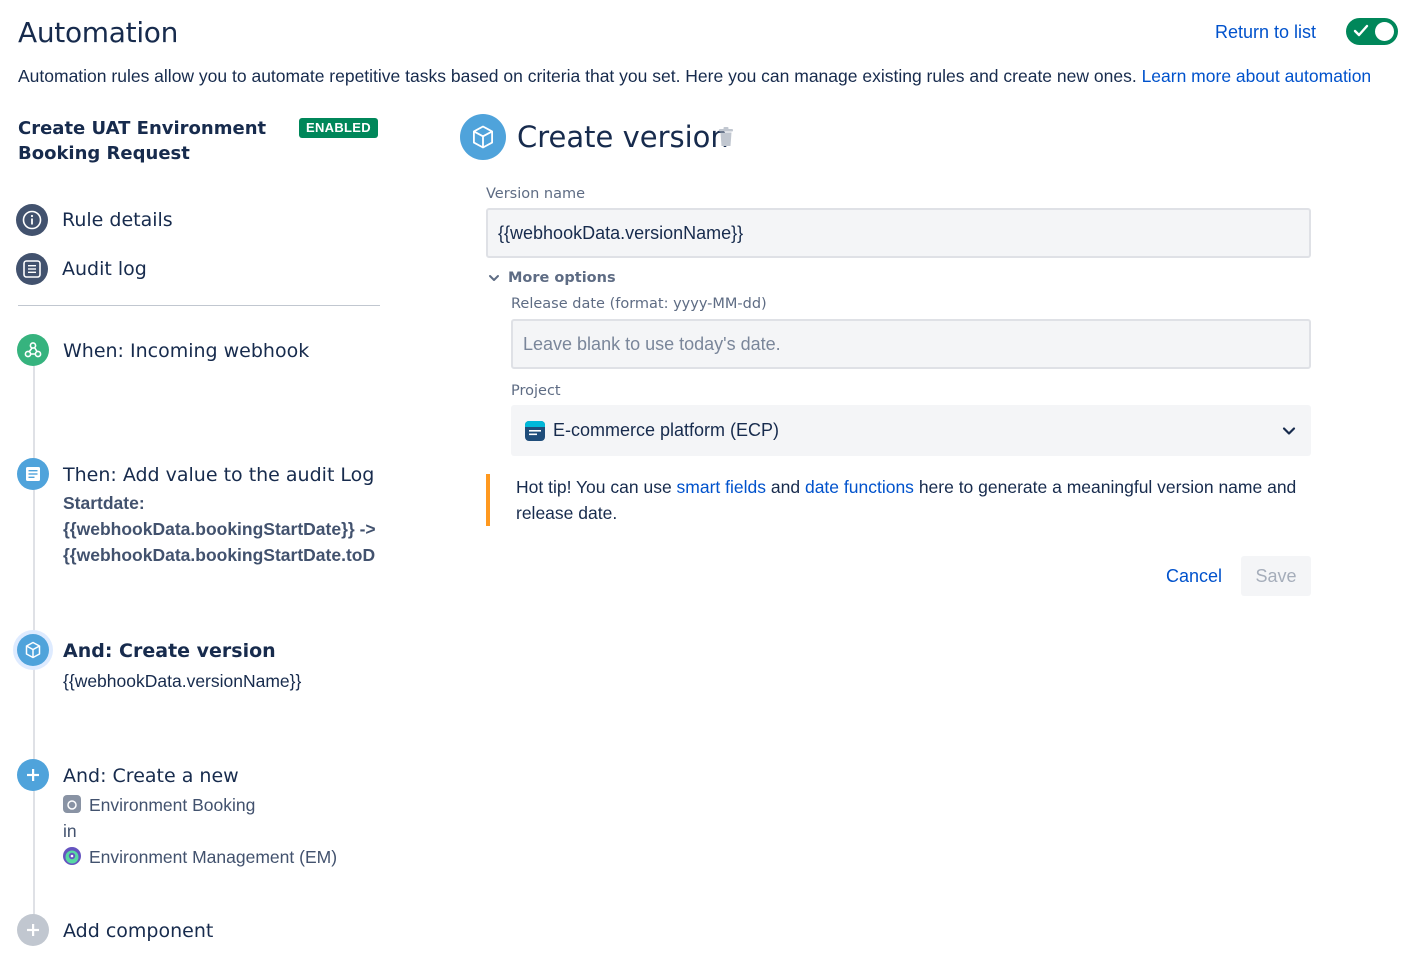 The width and height of the screenshot is (1411, 976). I want to click on step-create-version-body: {{webhookData.versionName}}, so click(182, 681).